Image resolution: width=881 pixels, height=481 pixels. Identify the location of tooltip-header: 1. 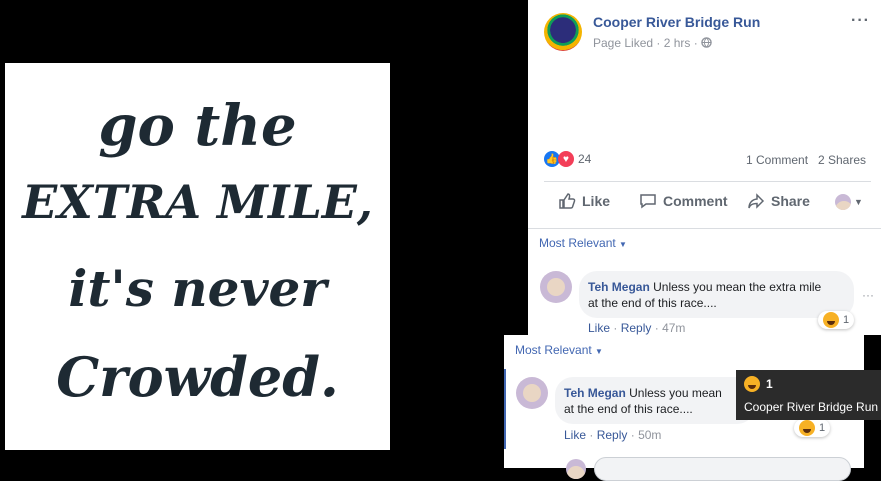
(758, 384).